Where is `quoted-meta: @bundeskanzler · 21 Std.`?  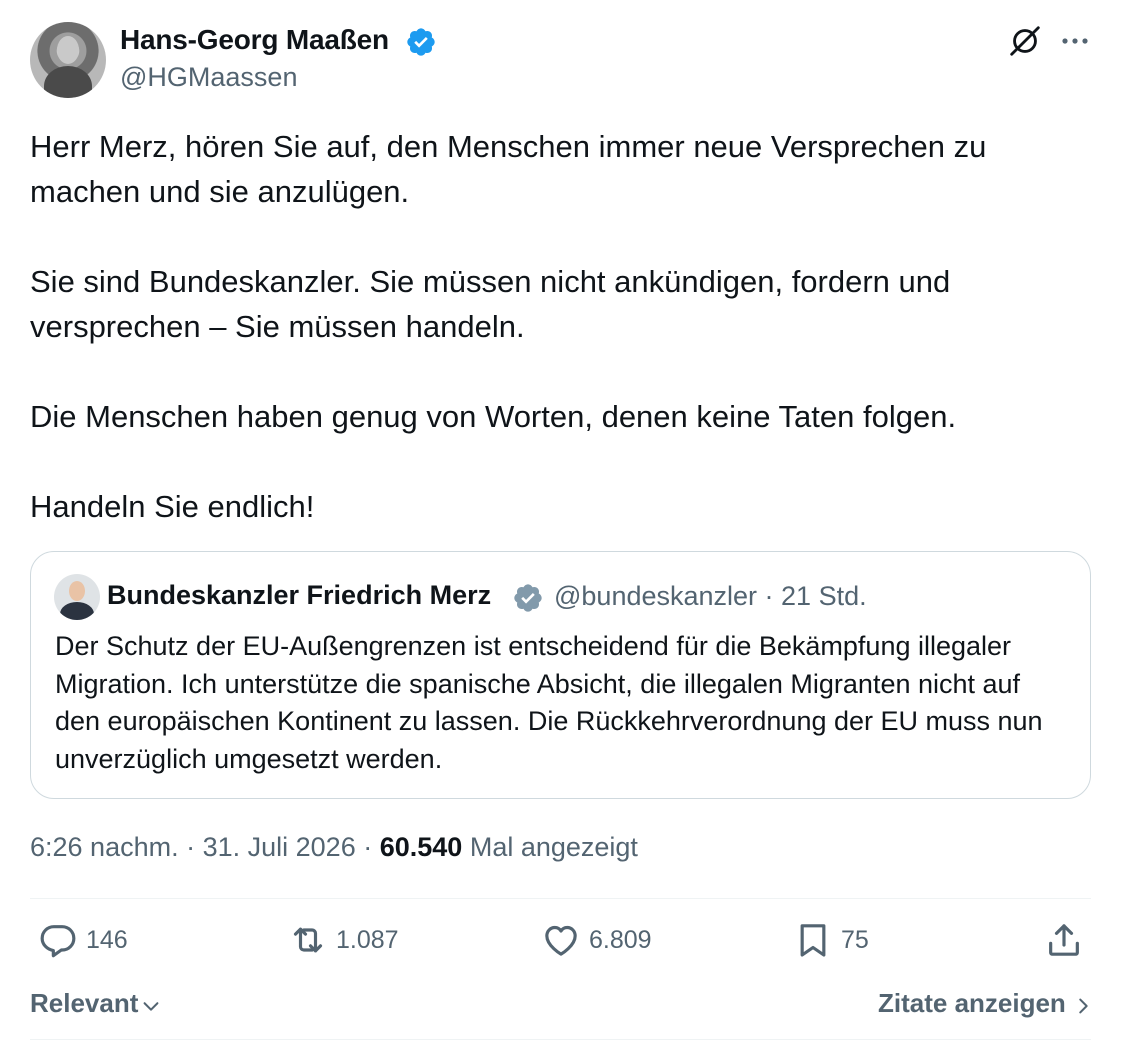 quoted-meta: @bundeskanzler · 21 Std. is located at coordinates (710, 596).